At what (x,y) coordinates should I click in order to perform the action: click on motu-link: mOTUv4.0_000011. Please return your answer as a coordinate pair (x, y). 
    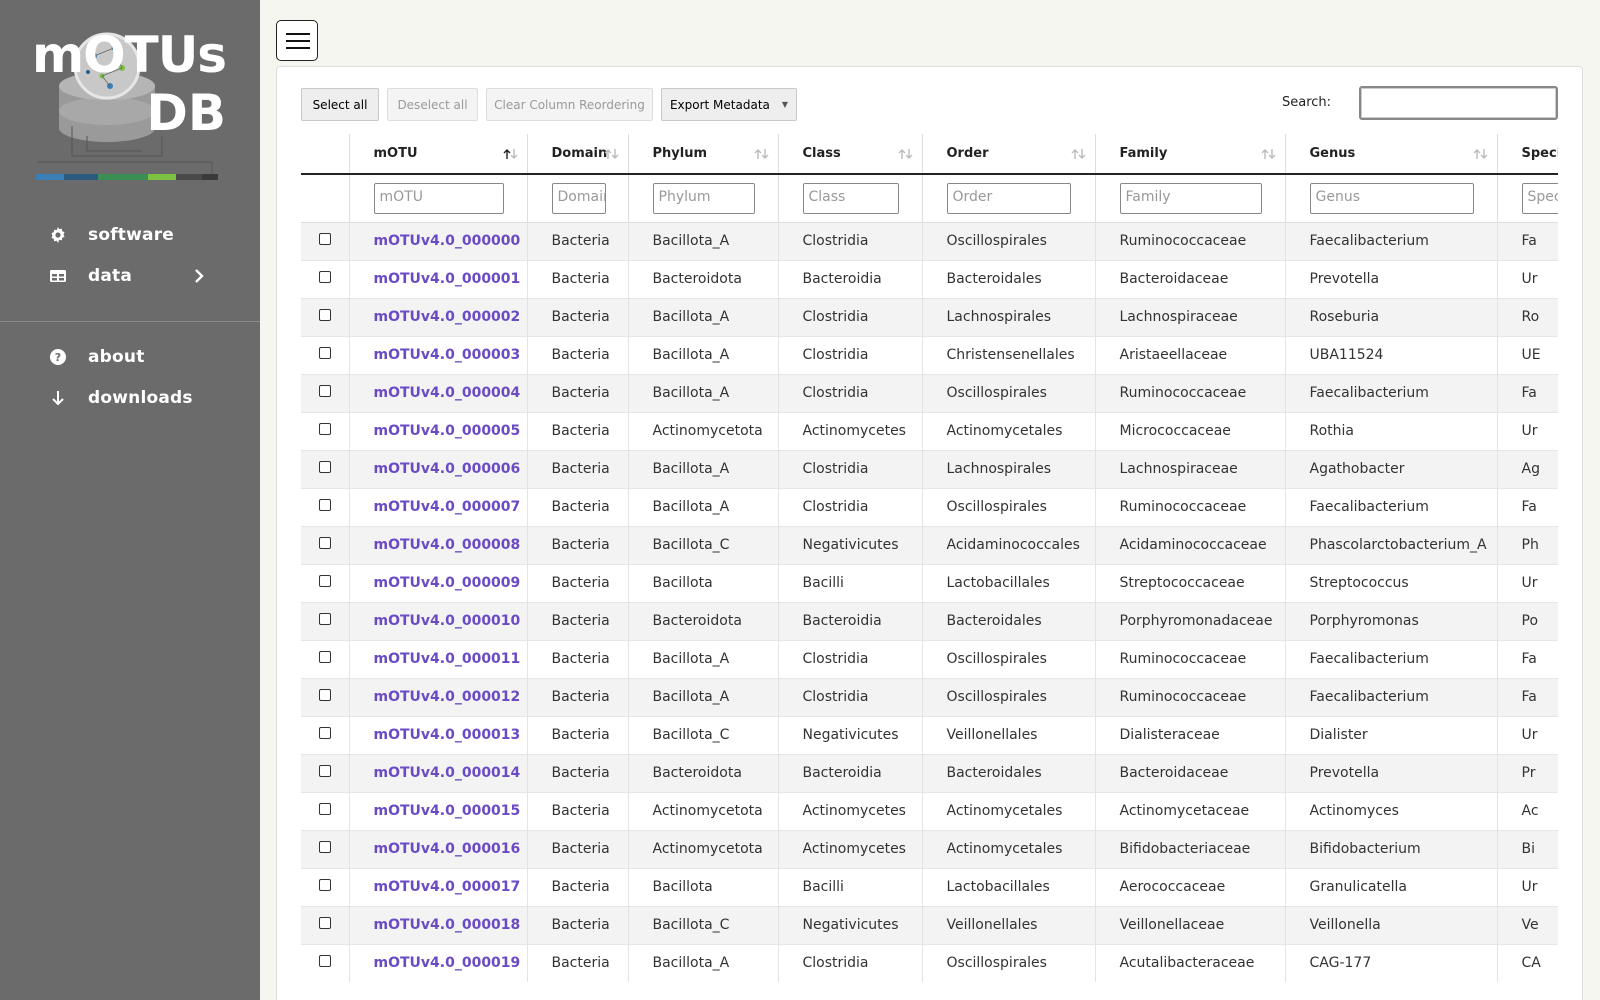
    Looking at the image, I should click on (447, 659).